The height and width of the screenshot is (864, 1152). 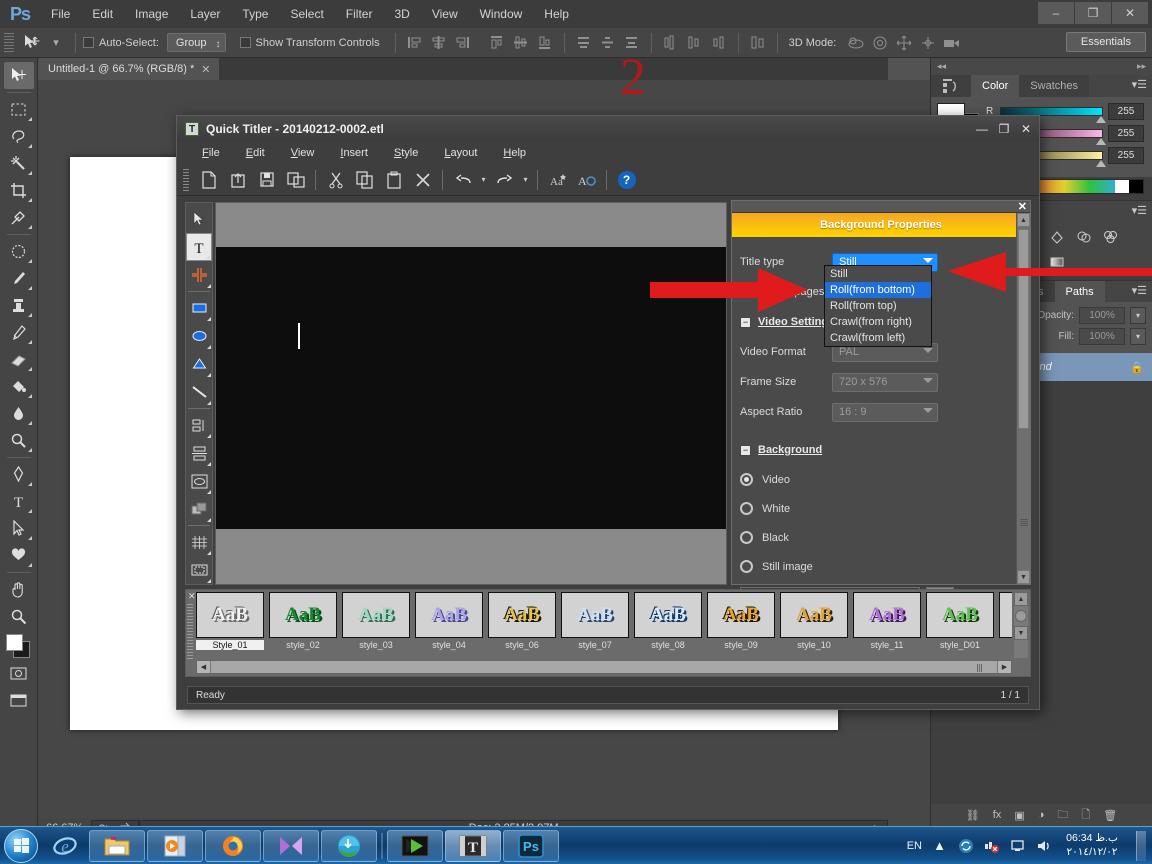 I want to click on collapse-right-icon: ▸▸, so click(x=1141, y=66).